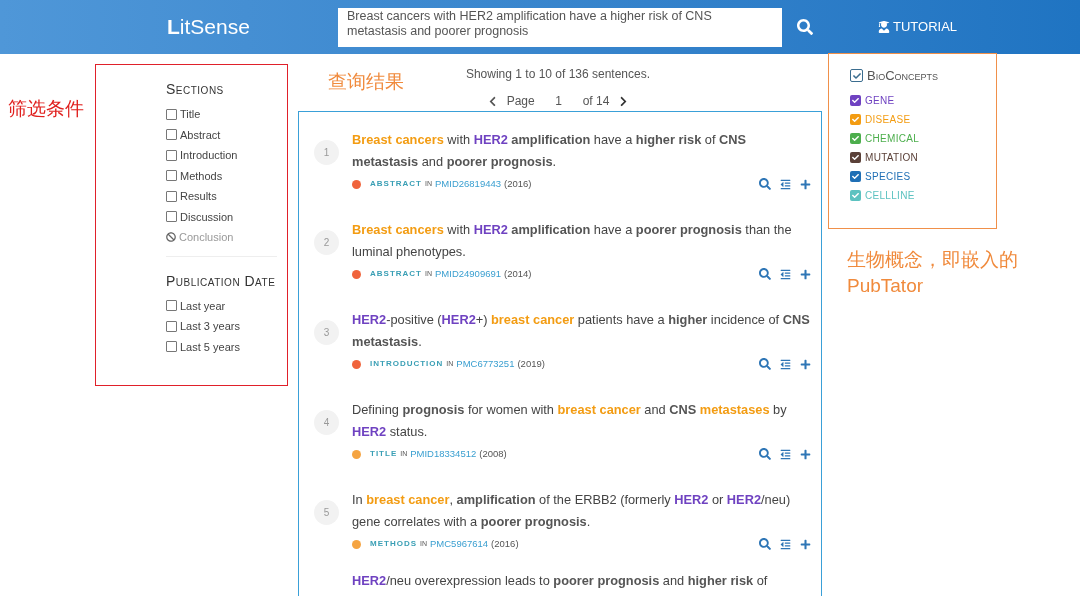 Image resolution: width=1080 pixels, height=596 pixels. What do you see at coordinates (880, 100) in the screenshot?
I see `concept-label: GENE` at bounding box center [880, 100].